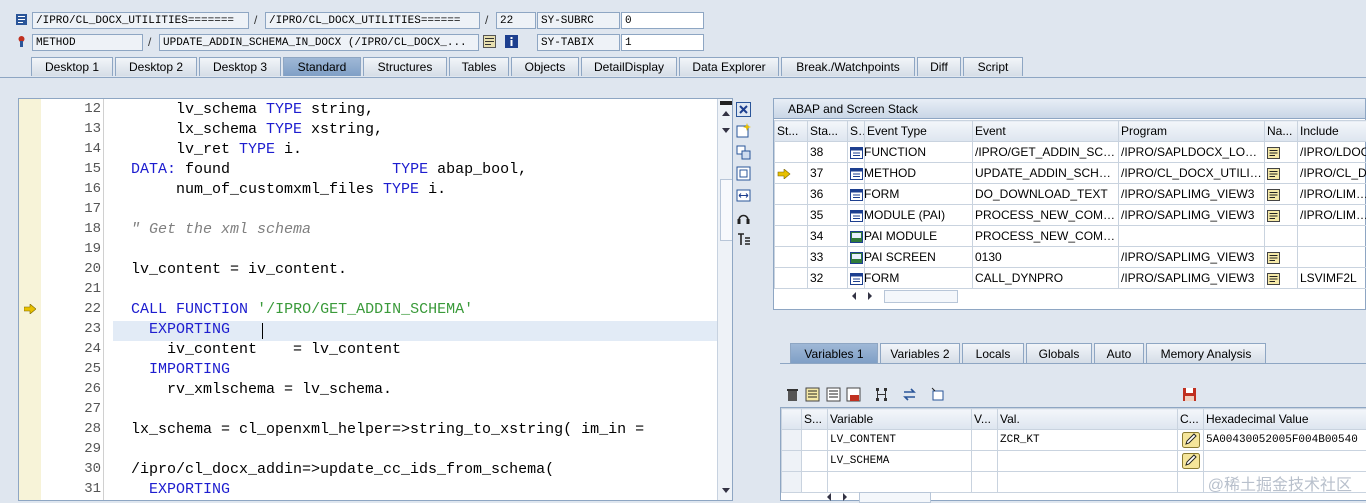 This screenshot has width=1366, height=503. What do you see at coordinates (725, 299) in the screenshot?
I see `vertical-scrollbar` at bounding box center [725, 299].